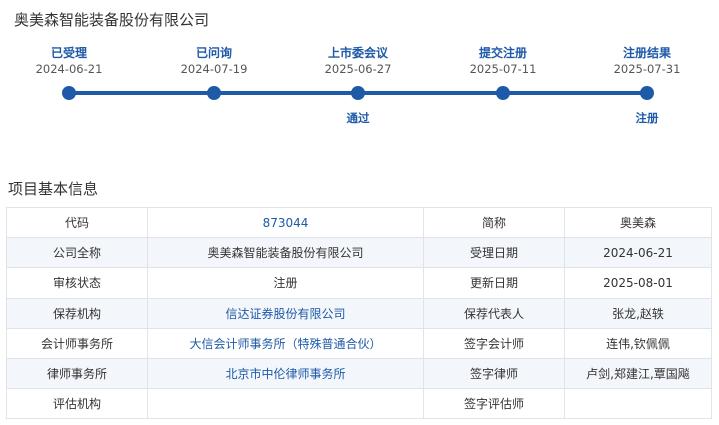 This screenshot has width=719, height=425. What do you see at coordinates (285, 283) in the screenshot?
I see `review-status-value: 注册` at bounding box center [285, 283].